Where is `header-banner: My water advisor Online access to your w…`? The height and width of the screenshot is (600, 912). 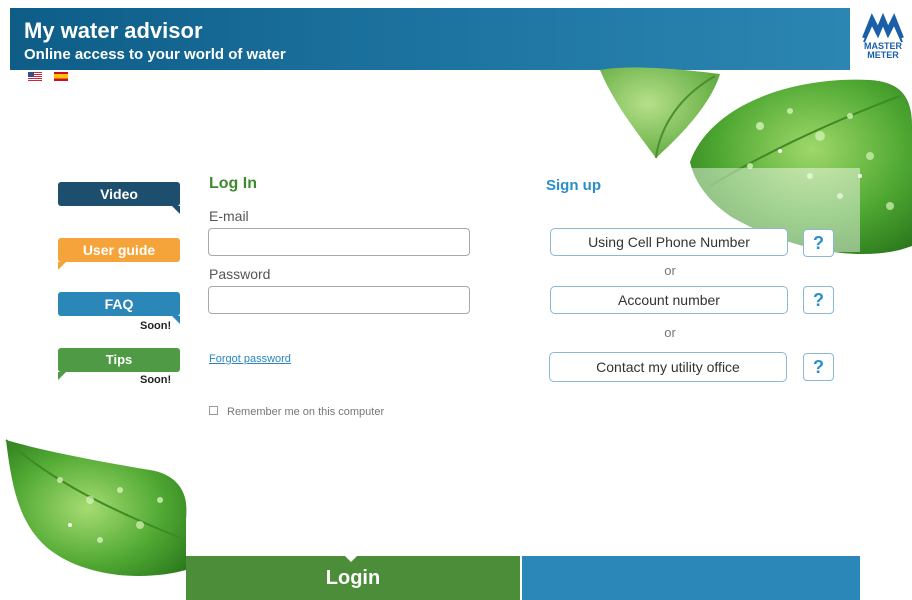
header-banner: My water advisor Online access to your w… is located at coordinates (430, 39).